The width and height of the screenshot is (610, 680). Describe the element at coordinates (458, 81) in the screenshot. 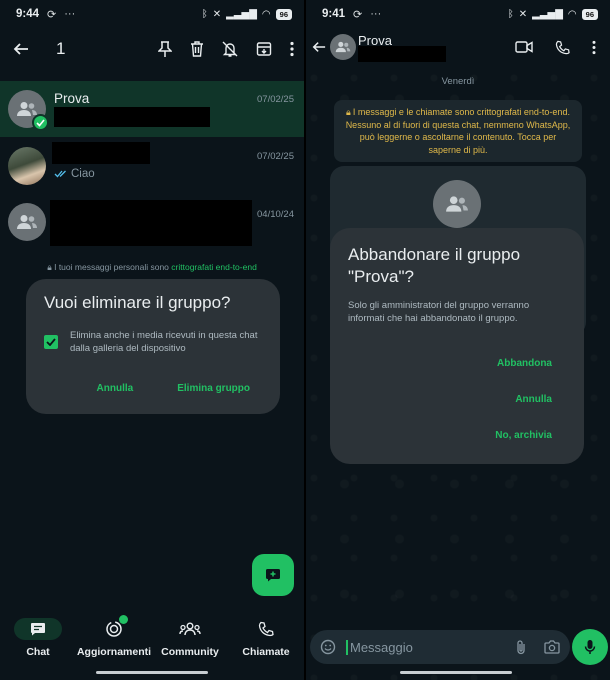

I see `date-divider: Venerdì` at that location.